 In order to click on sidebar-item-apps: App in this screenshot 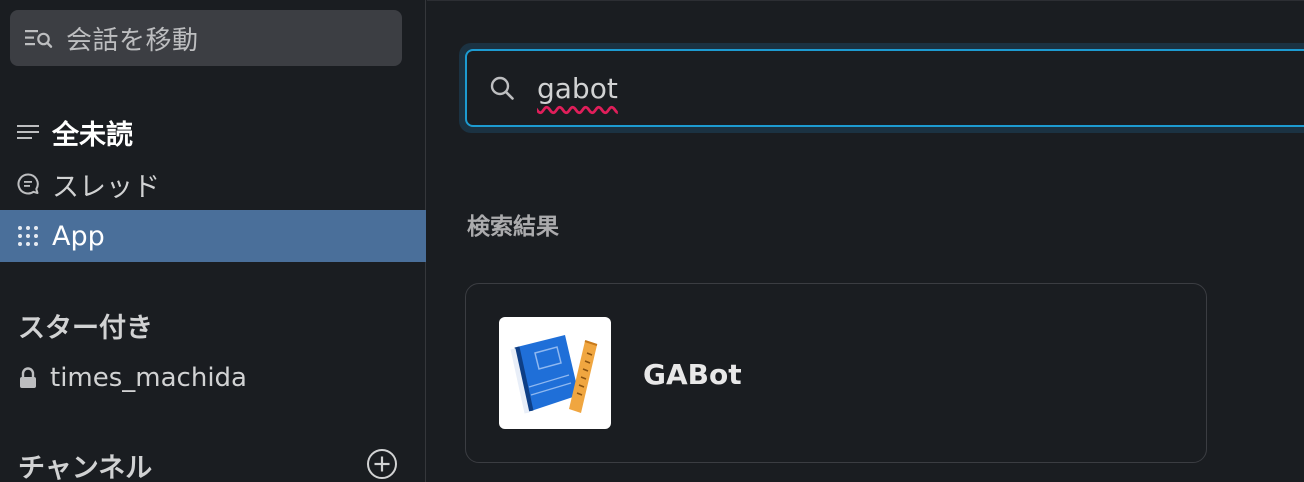, I will do `click(213, 236)`.